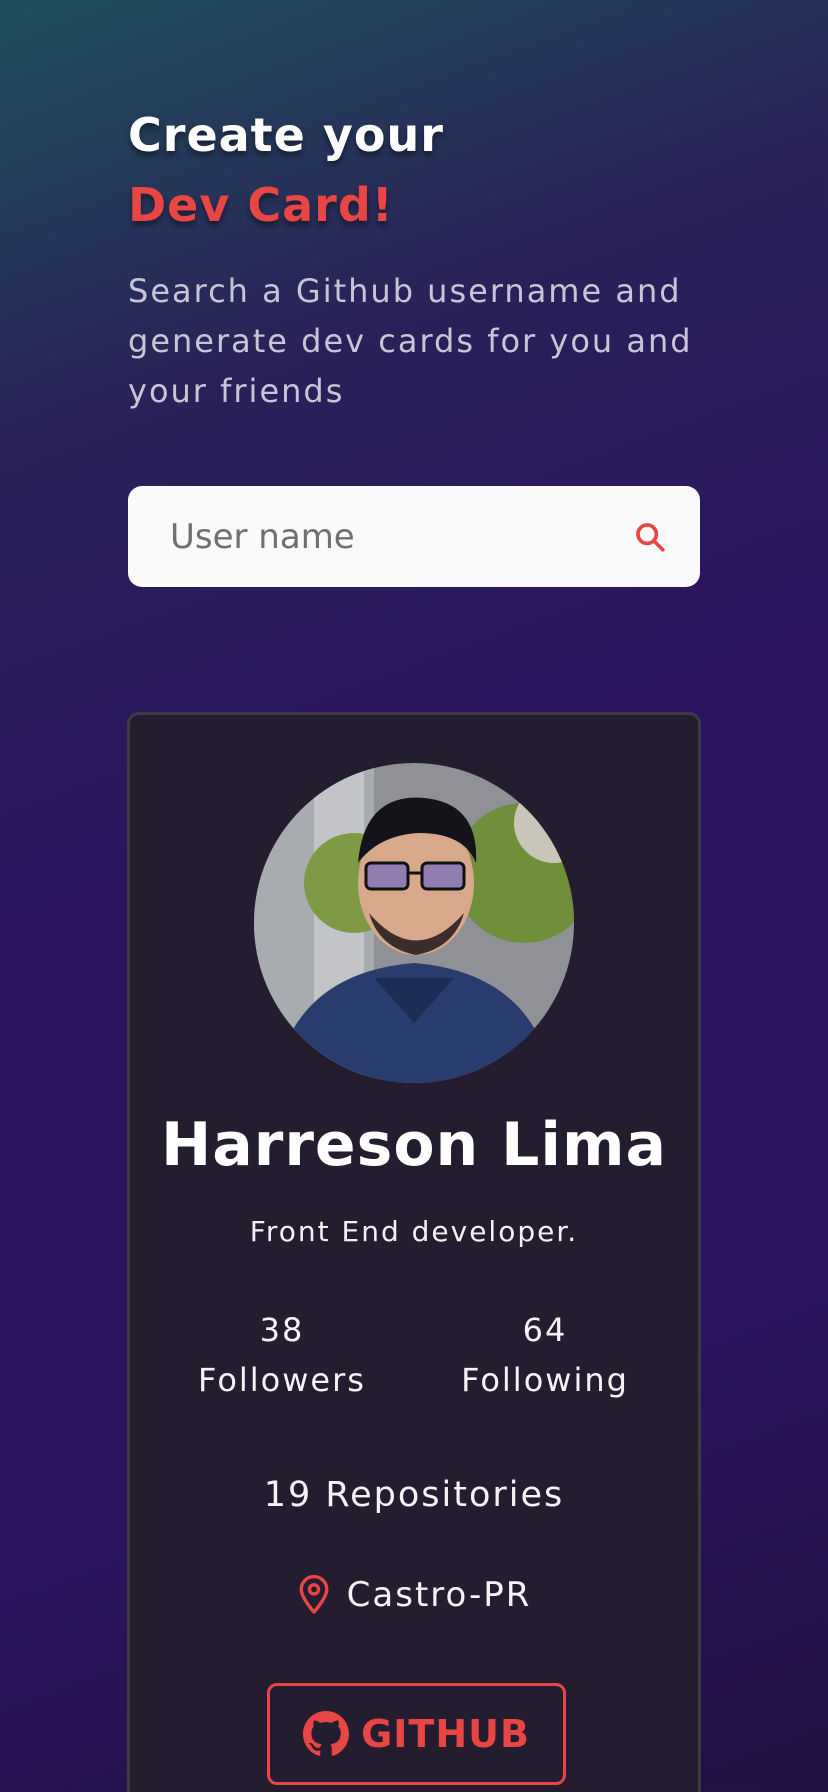  I want to click on location-text: Castro-PR, so click(439, 1595).